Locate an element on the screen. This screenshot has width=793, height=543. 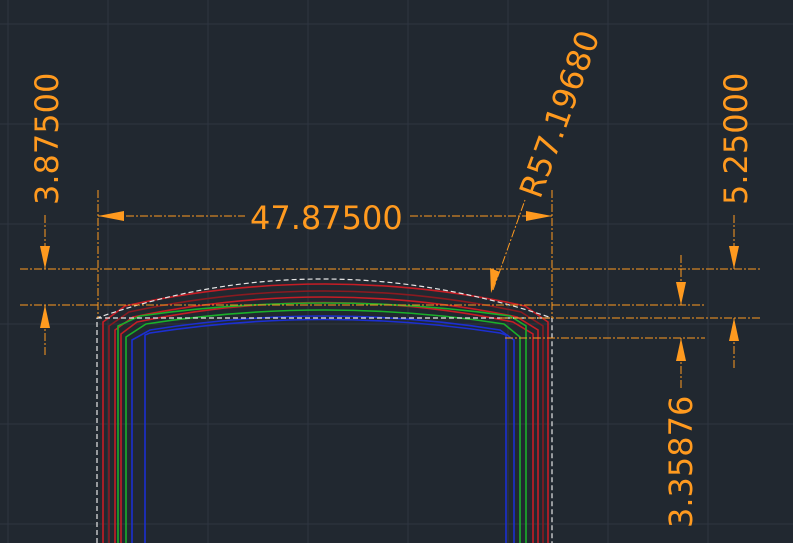
right-lower-dimension-label: 3.35876 is located at coordinates (681, 462).